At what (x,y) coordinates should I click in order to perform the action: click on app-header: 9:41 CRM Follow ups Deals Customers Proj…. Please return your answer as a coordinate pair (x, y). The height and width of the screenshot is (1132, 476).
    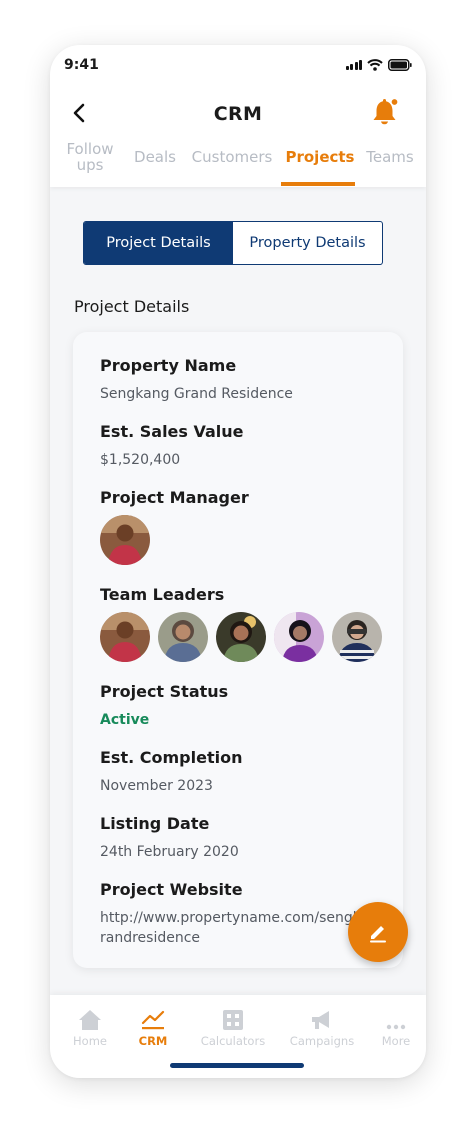
    Looking at the image, I should click on (238, 116).